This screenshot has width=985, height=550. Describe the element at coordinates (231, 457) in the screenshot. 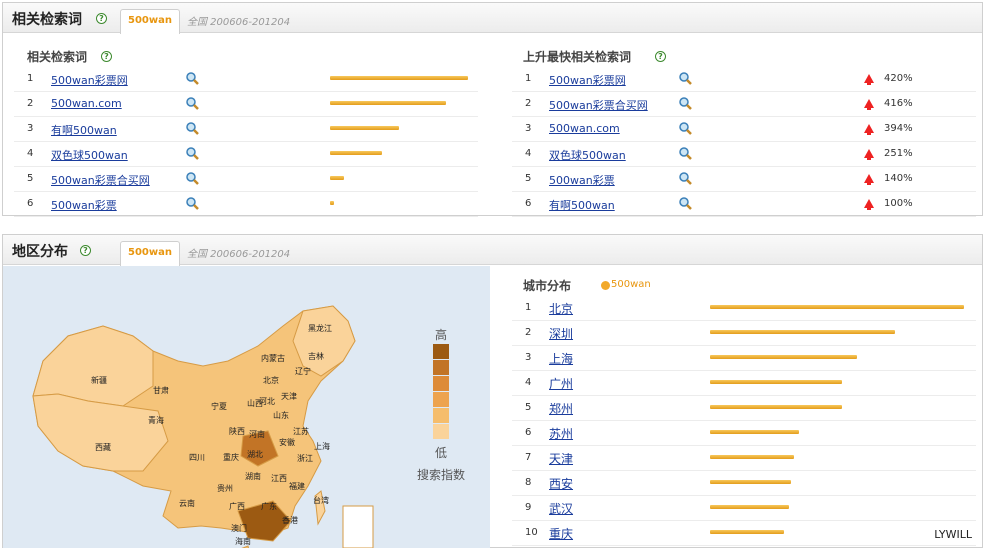

I see `province-label: 重庆` at that location.